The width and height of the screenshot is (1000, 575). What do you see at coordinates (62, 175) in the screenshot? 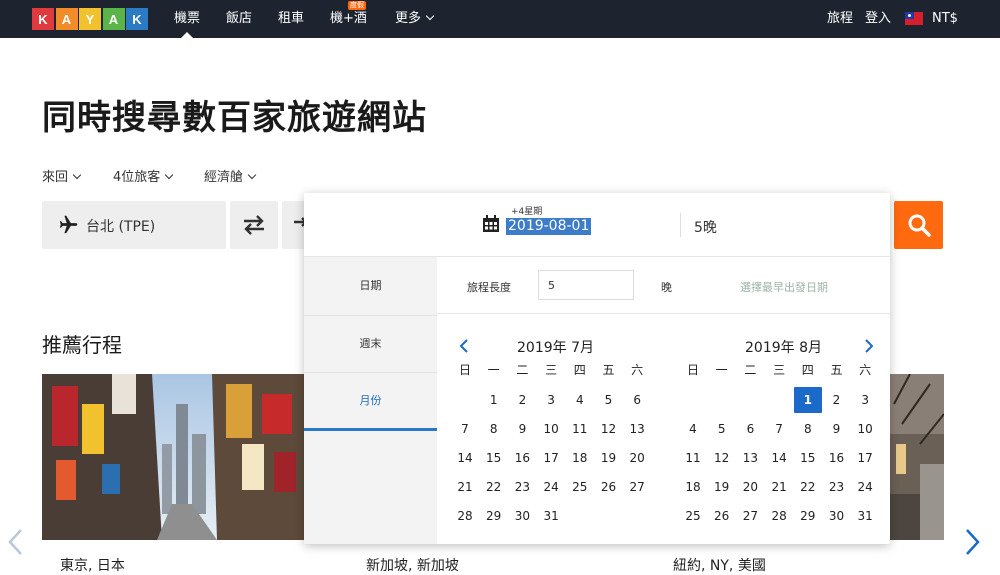
I see `trip-type-dropdown: 來回` at bounding box center [62, 175].